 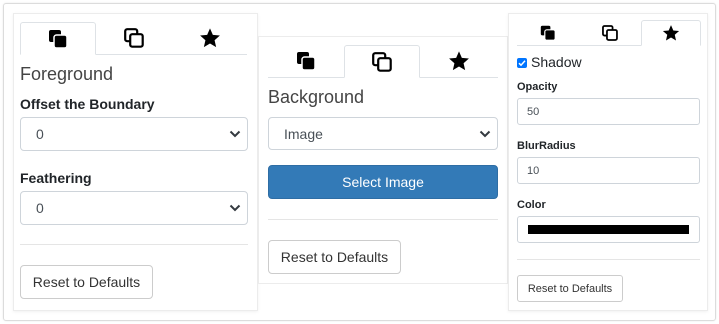 What do you see at coordinates (531, 205) in the screenshot?
I see `color-label: Color` at bounding box center [531, 205].